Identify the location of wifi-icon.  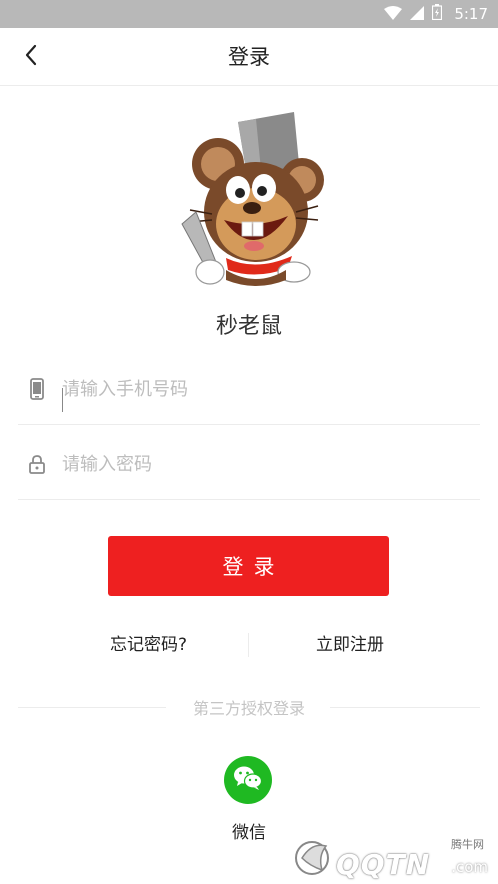
(393, 14).